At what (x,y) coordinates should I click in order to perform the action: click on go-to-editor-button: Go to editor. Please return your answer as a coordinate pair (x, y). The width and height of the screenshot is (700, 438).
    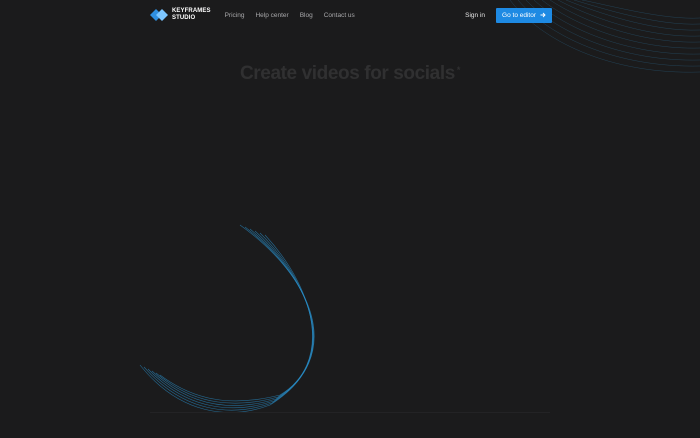
    Looking at the image, I should click on (524, 15).